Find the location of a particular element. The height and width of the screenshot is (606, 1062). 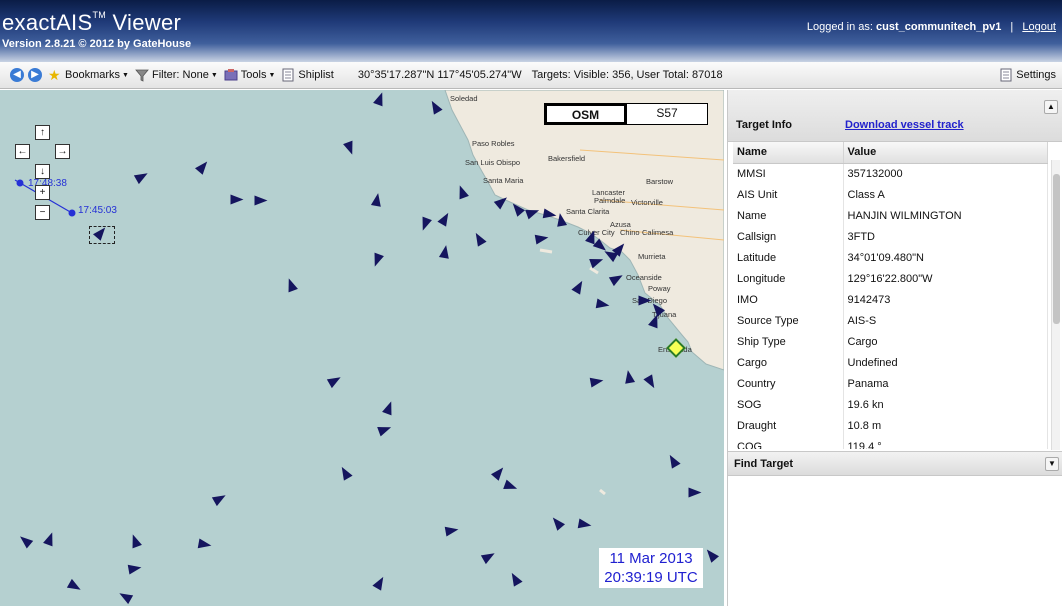

shiplist-button: Shiplist is located at coordinates (307, 75).